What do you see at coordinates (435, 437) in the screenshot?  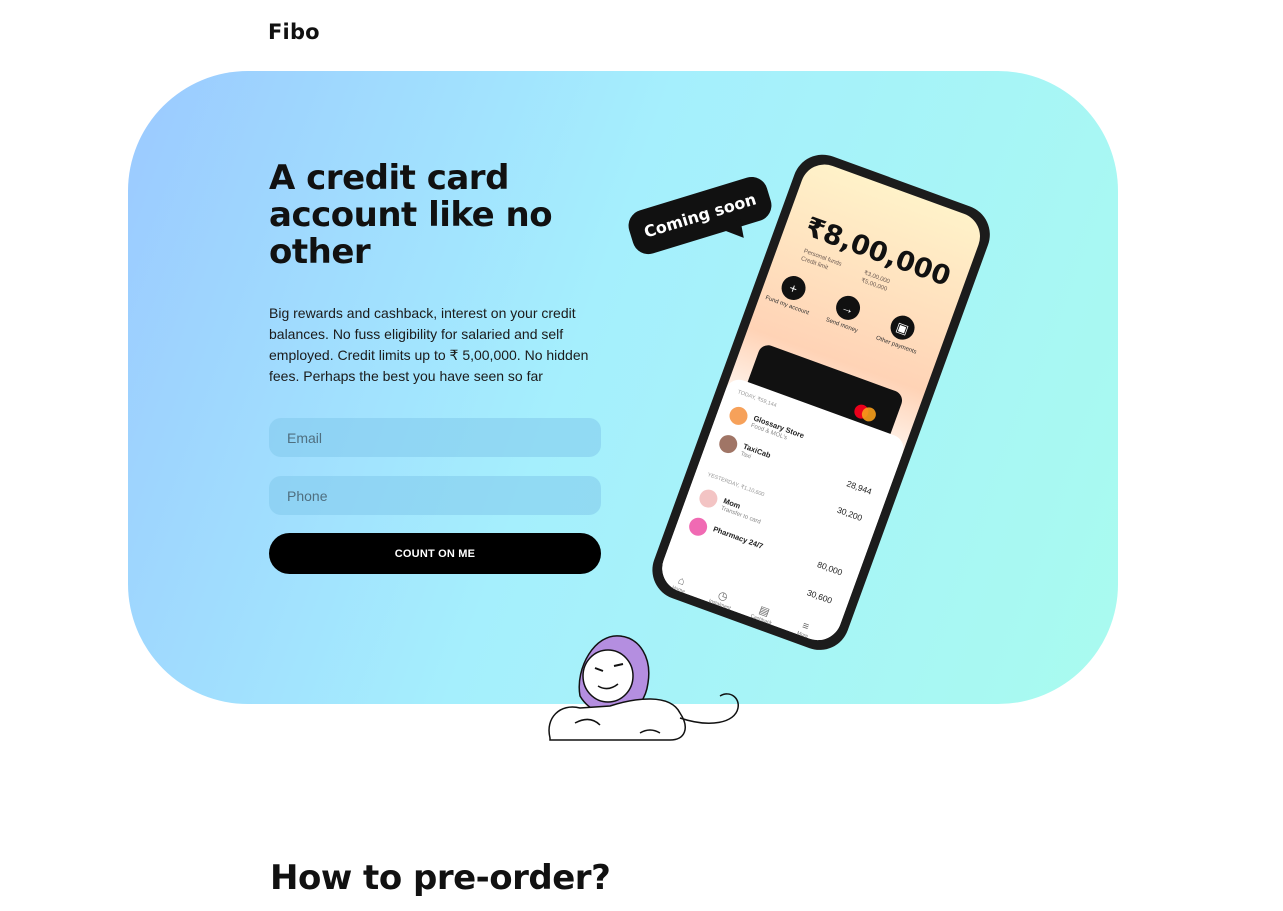 I see `email-field` at bounding box center [435, 437].